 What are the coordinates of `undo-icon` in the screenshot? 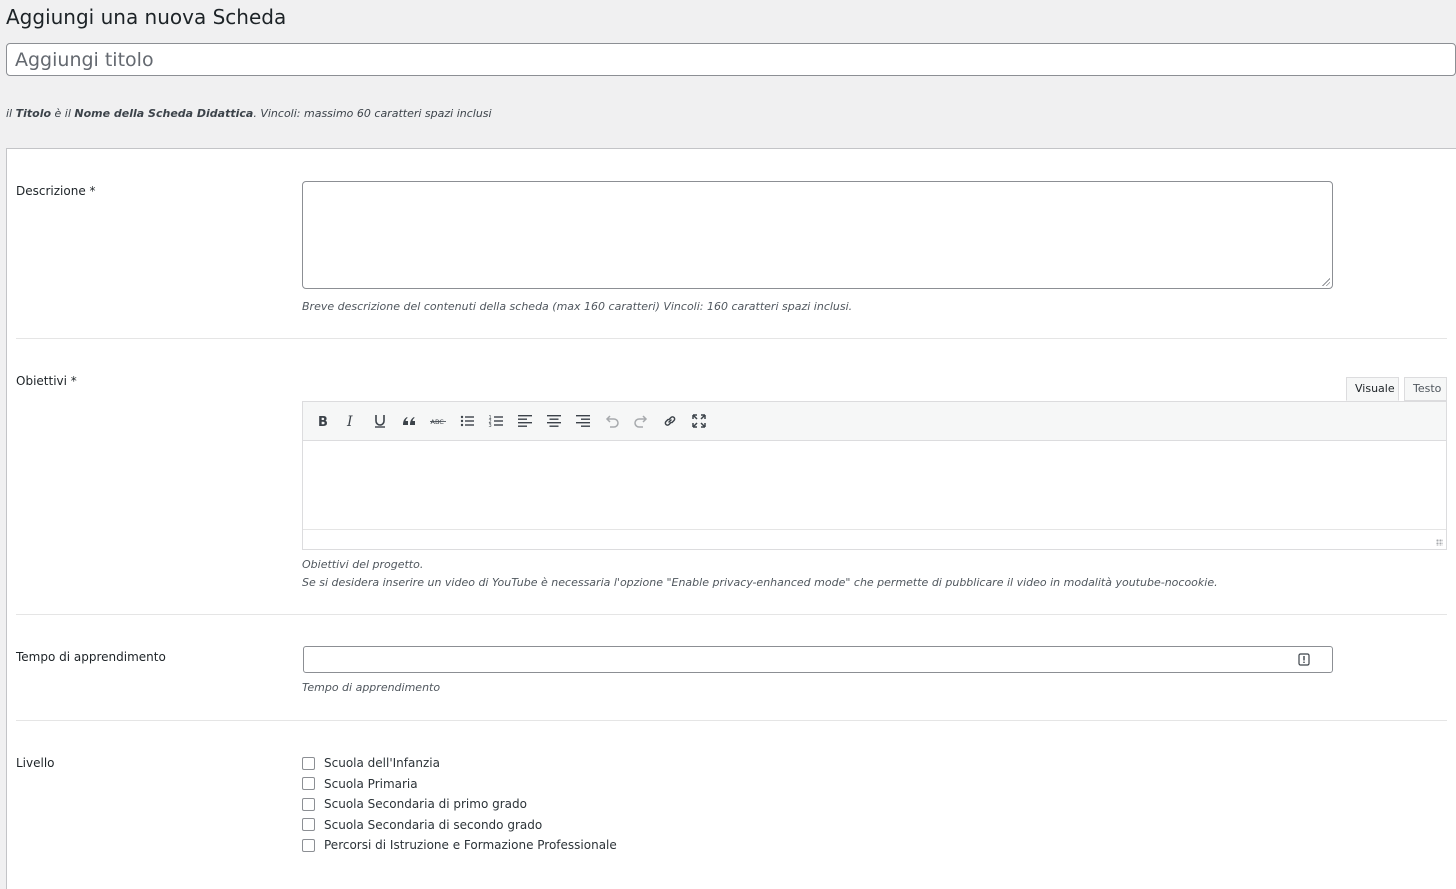 It's located at (611, 421).